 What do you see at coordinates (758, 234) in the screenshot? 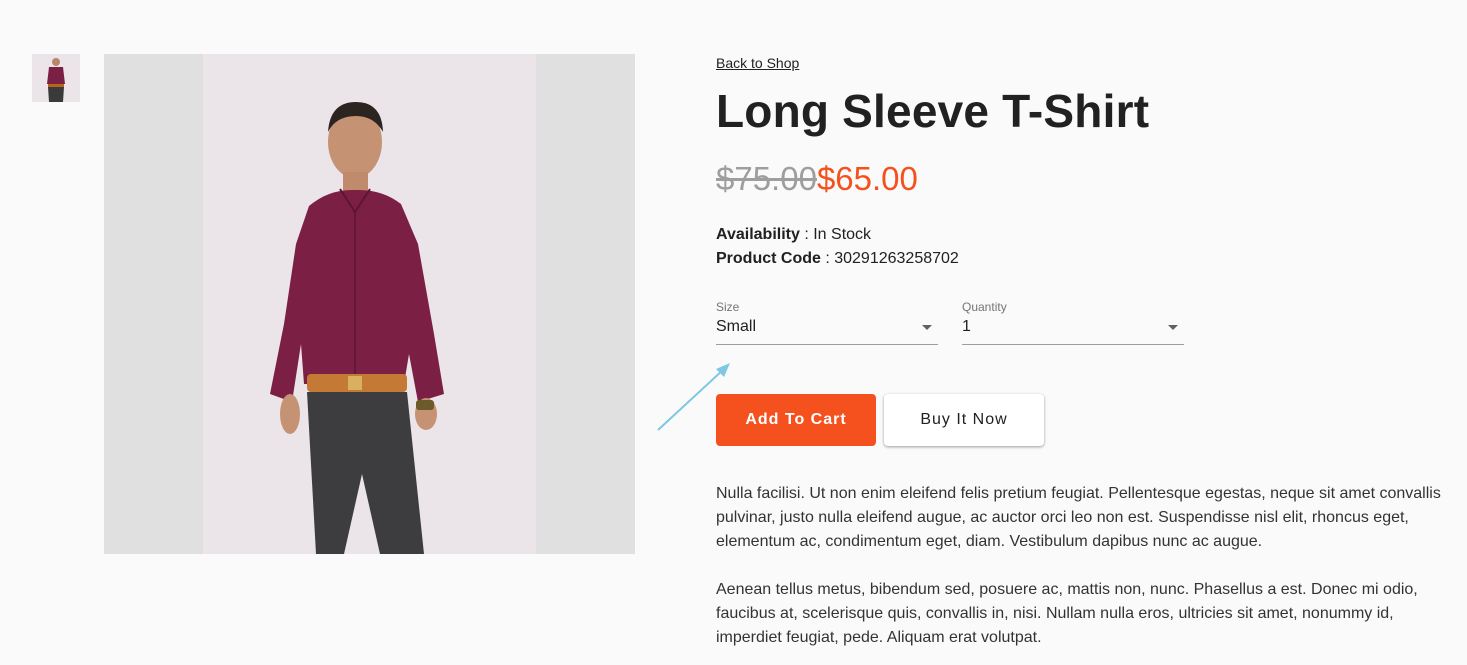
I see `availability-label: Availability` at bounding box center [758, 234].